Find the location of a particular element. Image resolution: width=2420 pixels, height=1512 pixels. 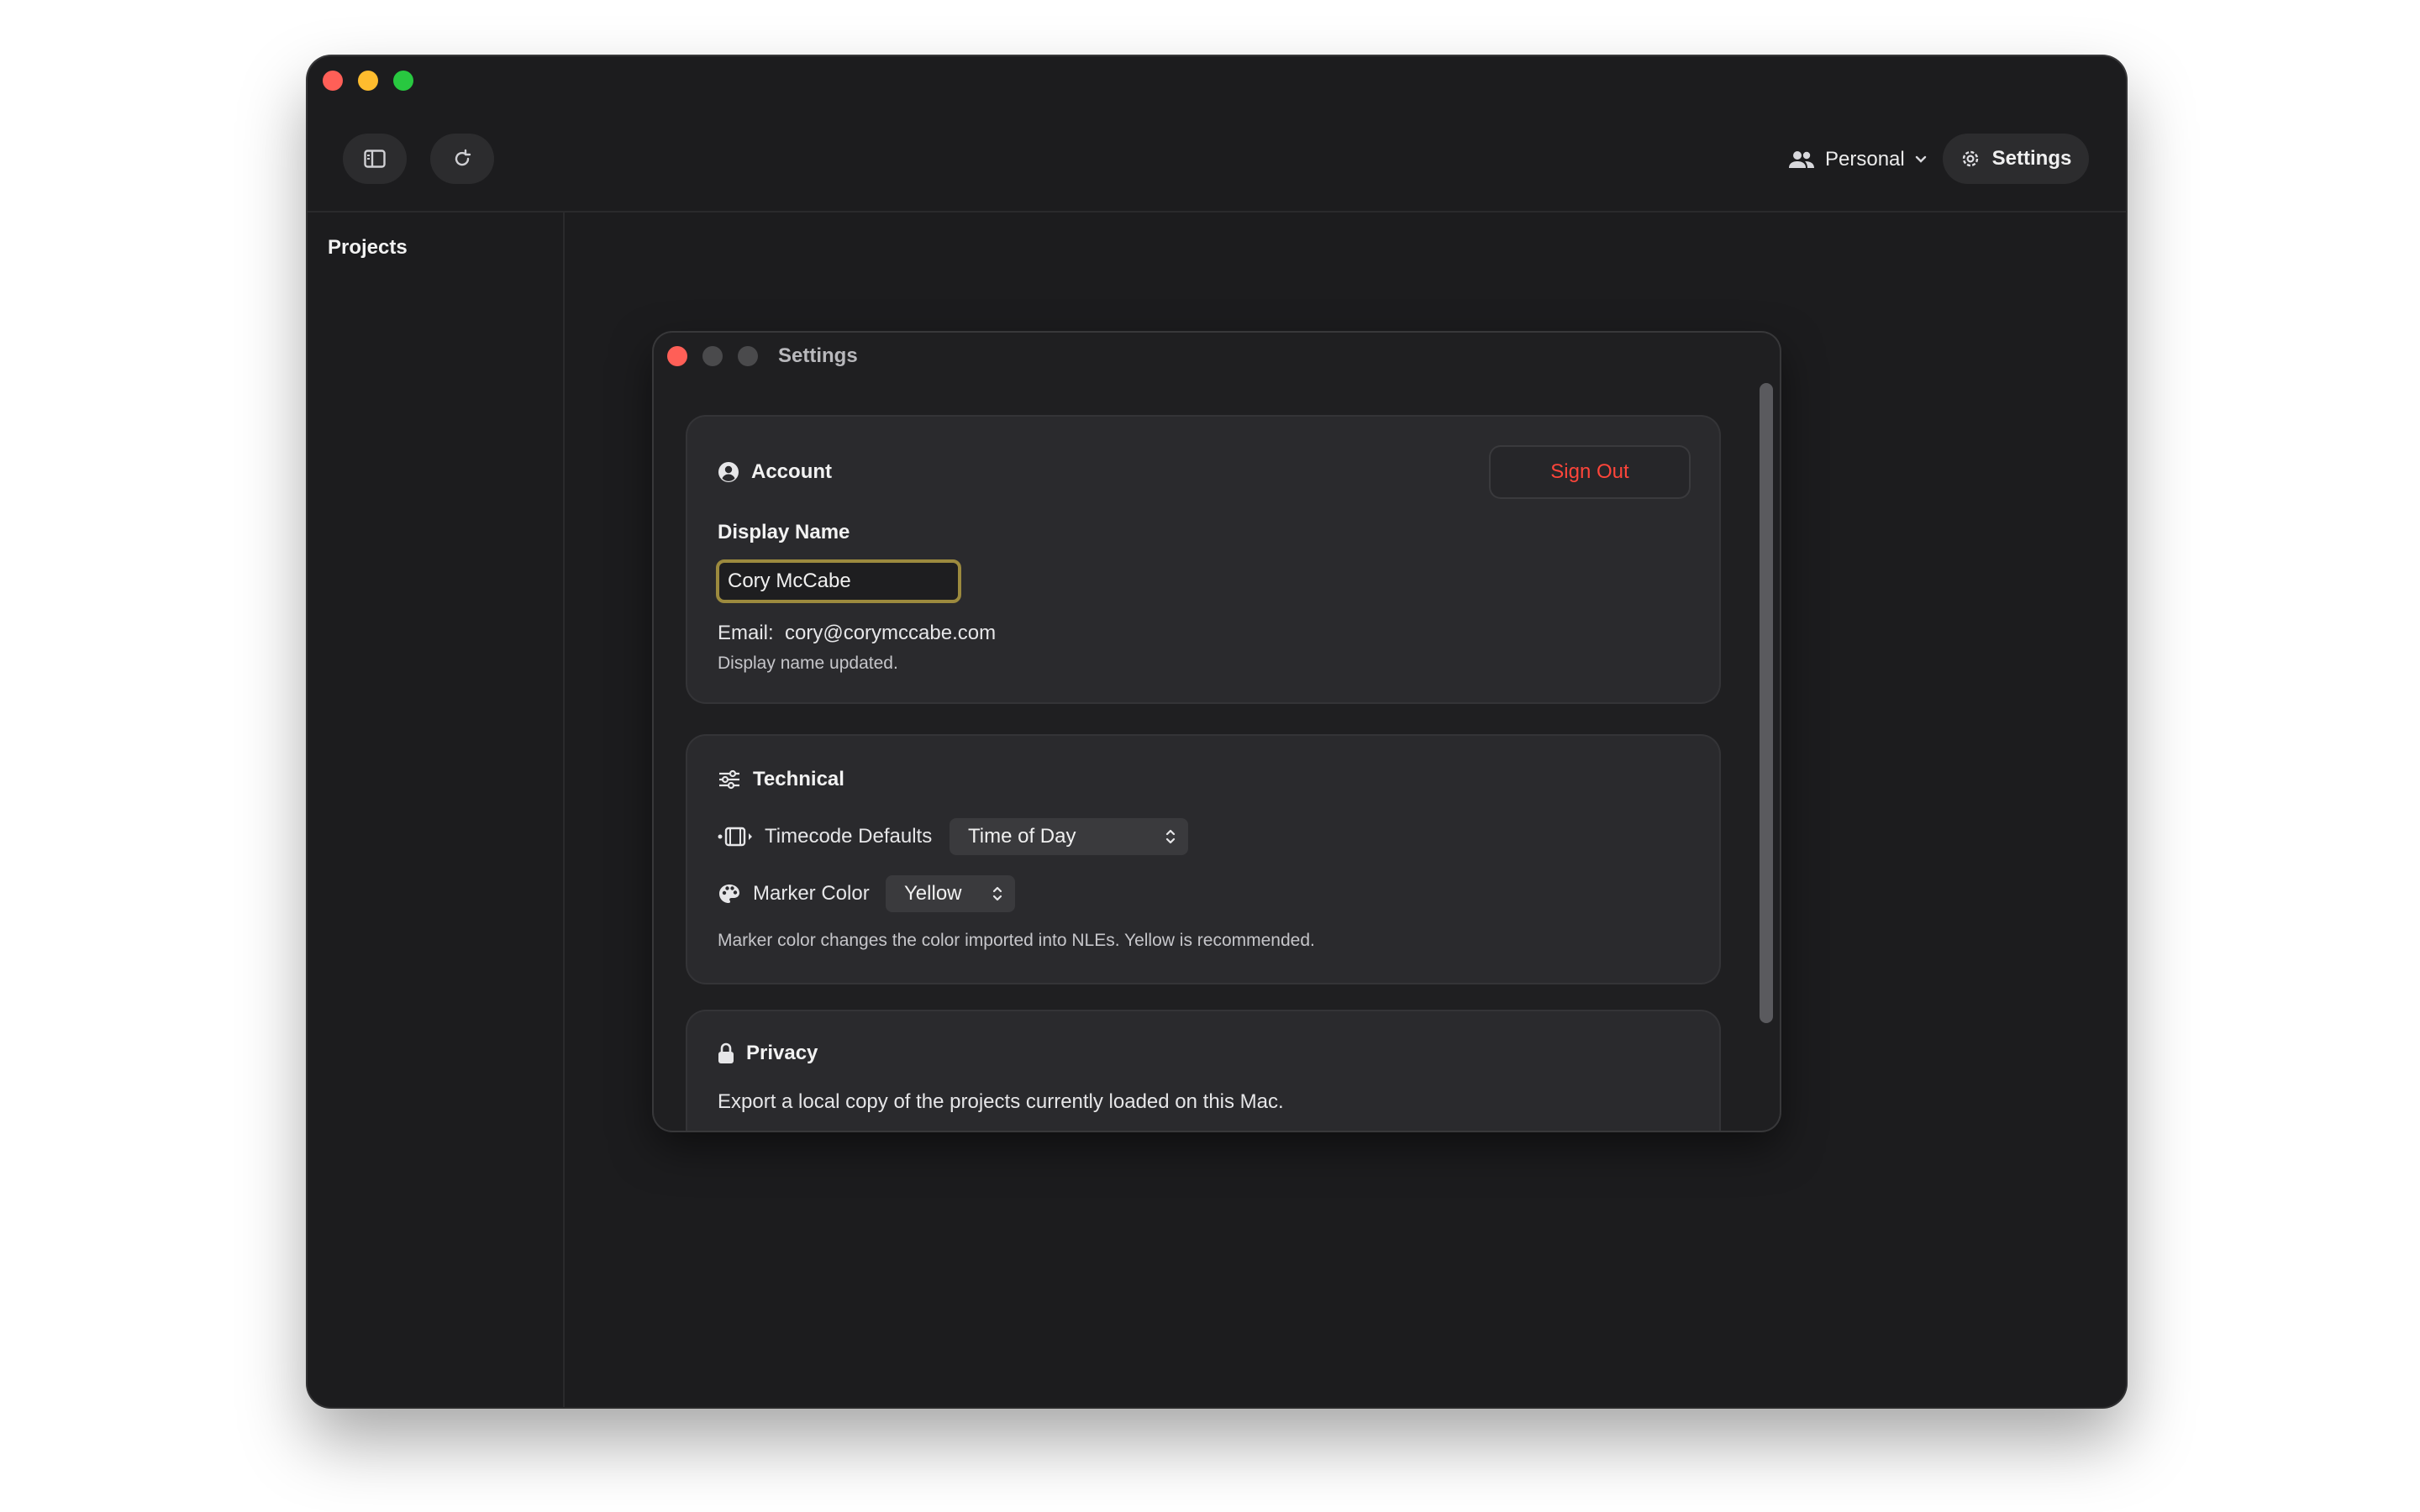

account-switcher: Personal is located at coordinates (1858, 159).